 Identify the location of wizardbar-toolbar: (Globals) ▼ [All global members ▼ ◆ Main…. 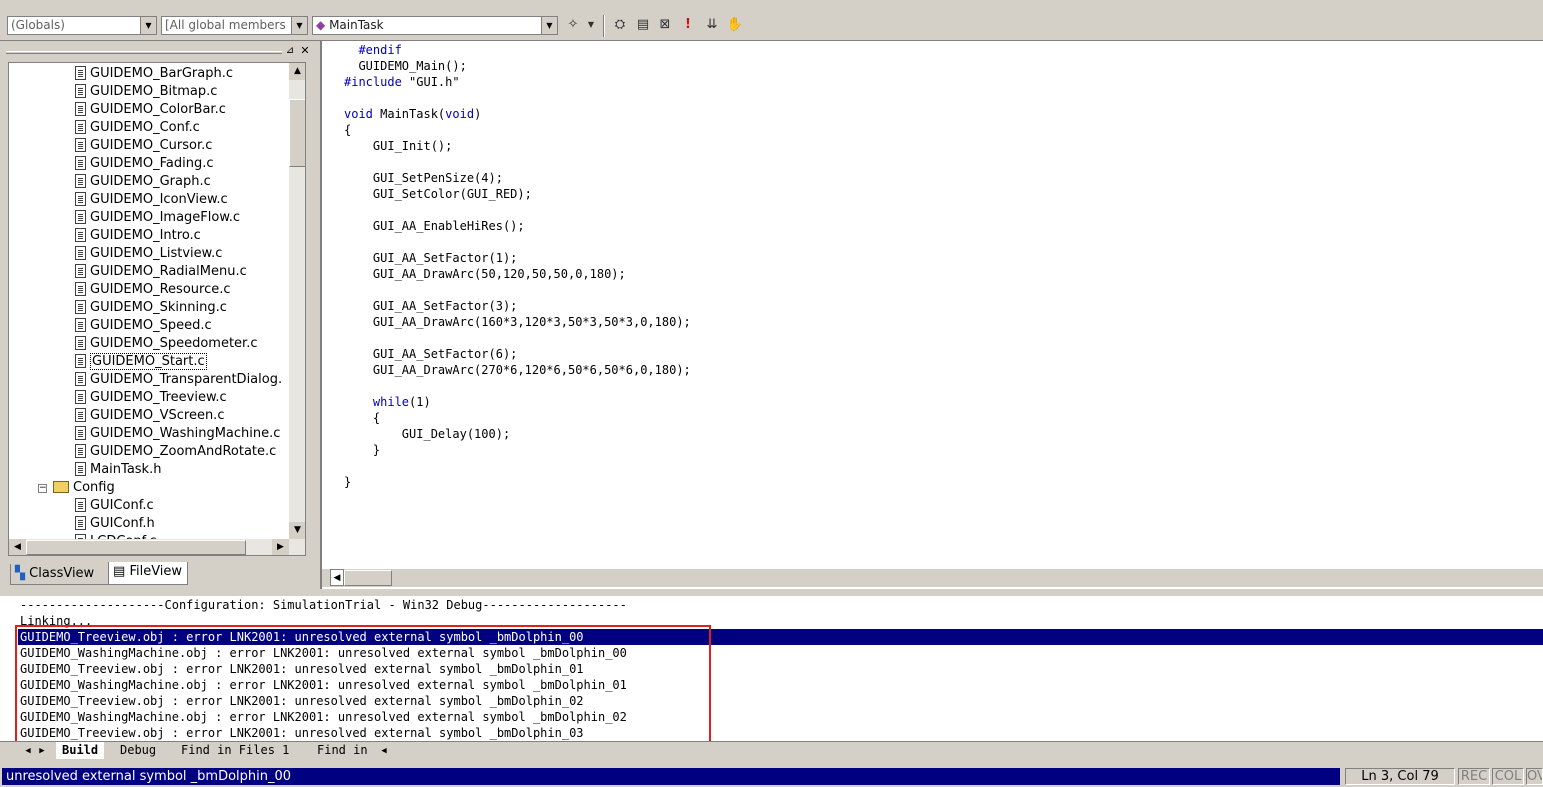
(771, 26).